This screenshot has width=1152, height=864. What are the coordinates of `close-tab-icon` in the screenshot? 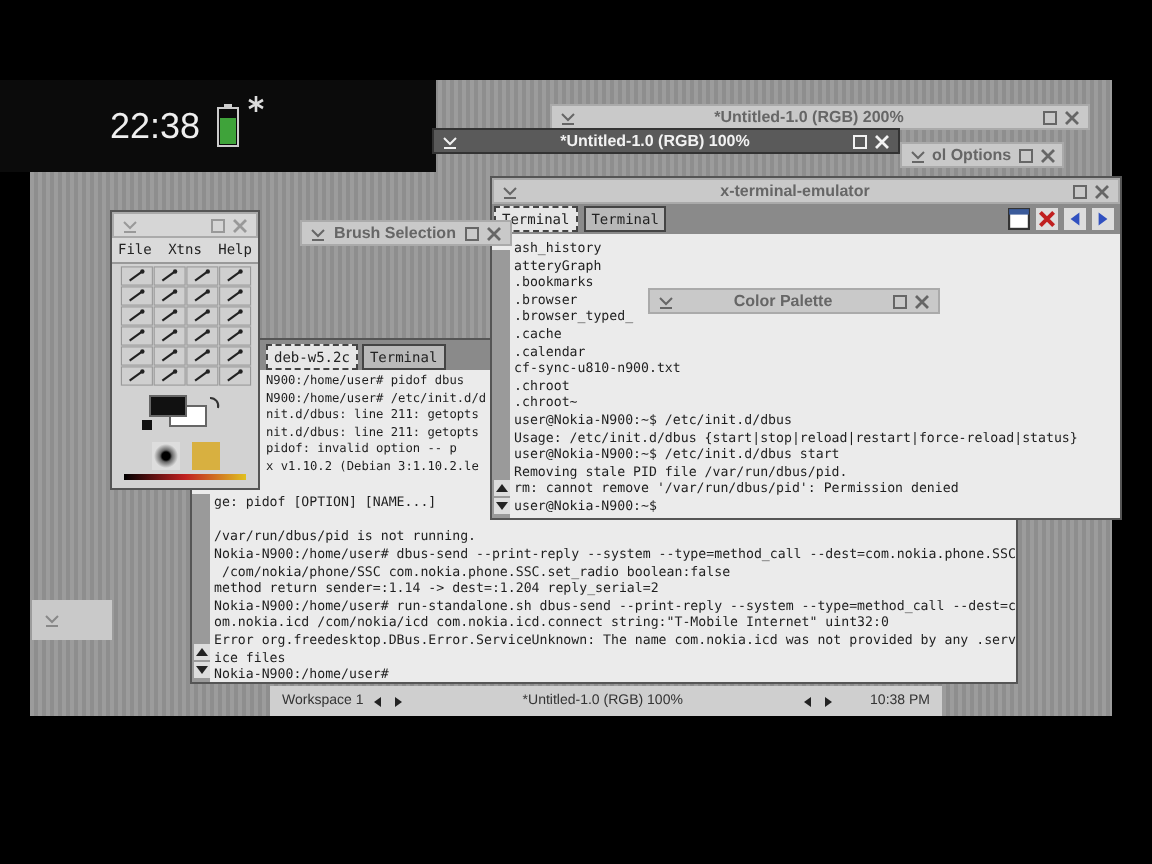 It's located at (1047, 219).